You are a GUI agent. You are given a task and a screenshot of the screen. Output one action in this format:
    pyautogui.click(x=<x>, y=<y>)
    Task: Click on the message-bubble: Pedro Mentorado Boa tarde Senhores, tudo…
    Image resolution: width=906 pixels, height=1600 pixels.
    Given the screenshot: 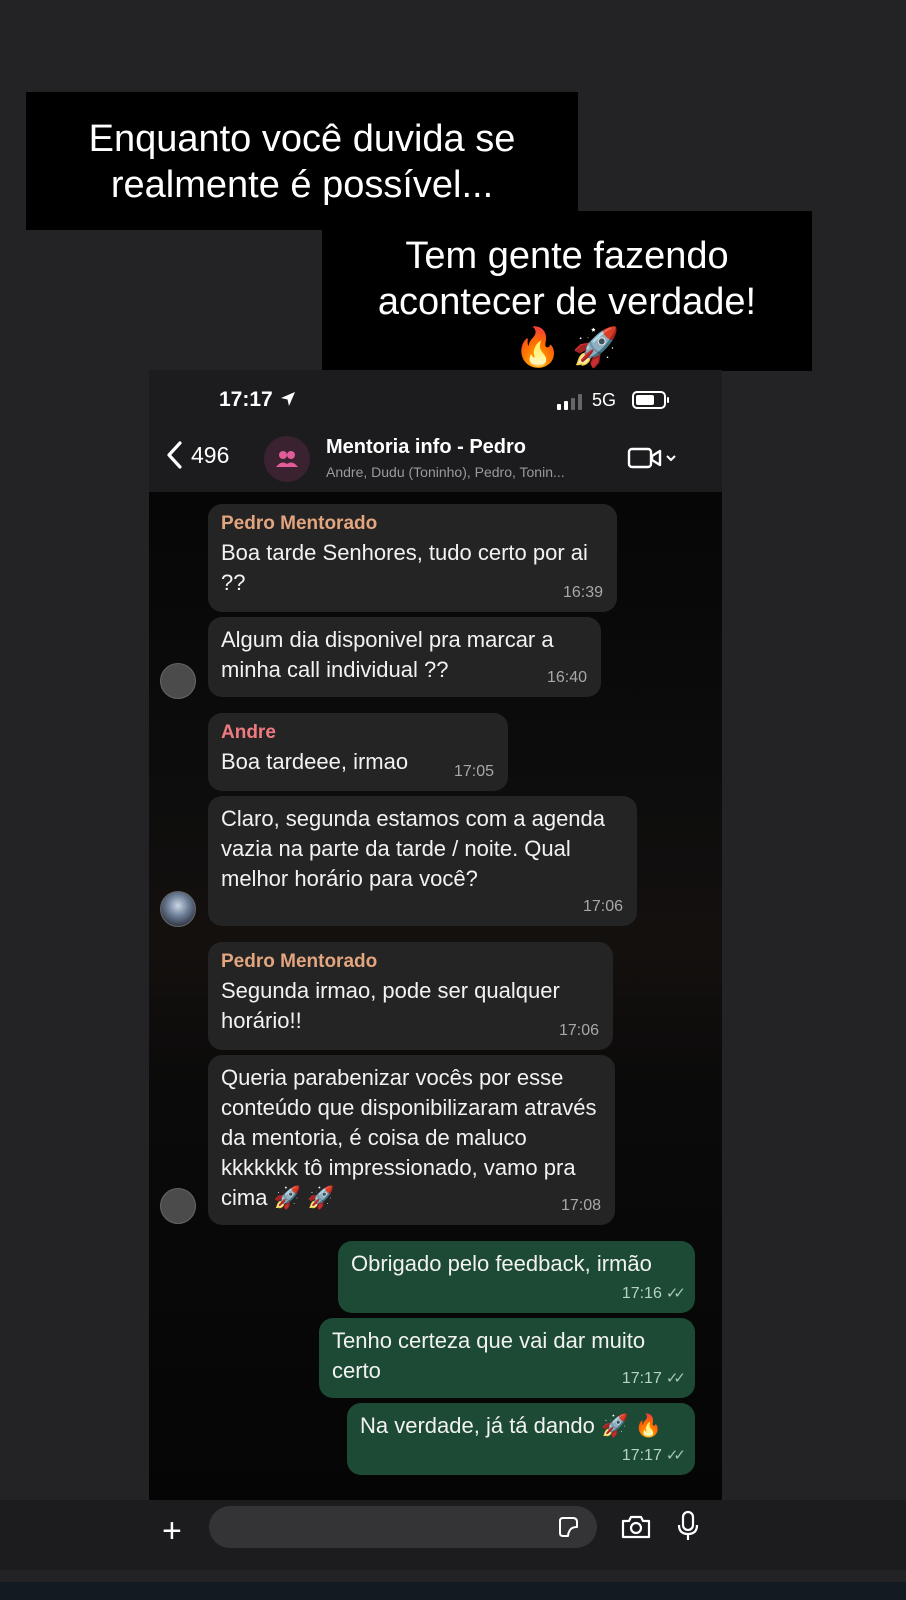 What is the action you would take?
    pyautogui.click(x=412, y=558)
    